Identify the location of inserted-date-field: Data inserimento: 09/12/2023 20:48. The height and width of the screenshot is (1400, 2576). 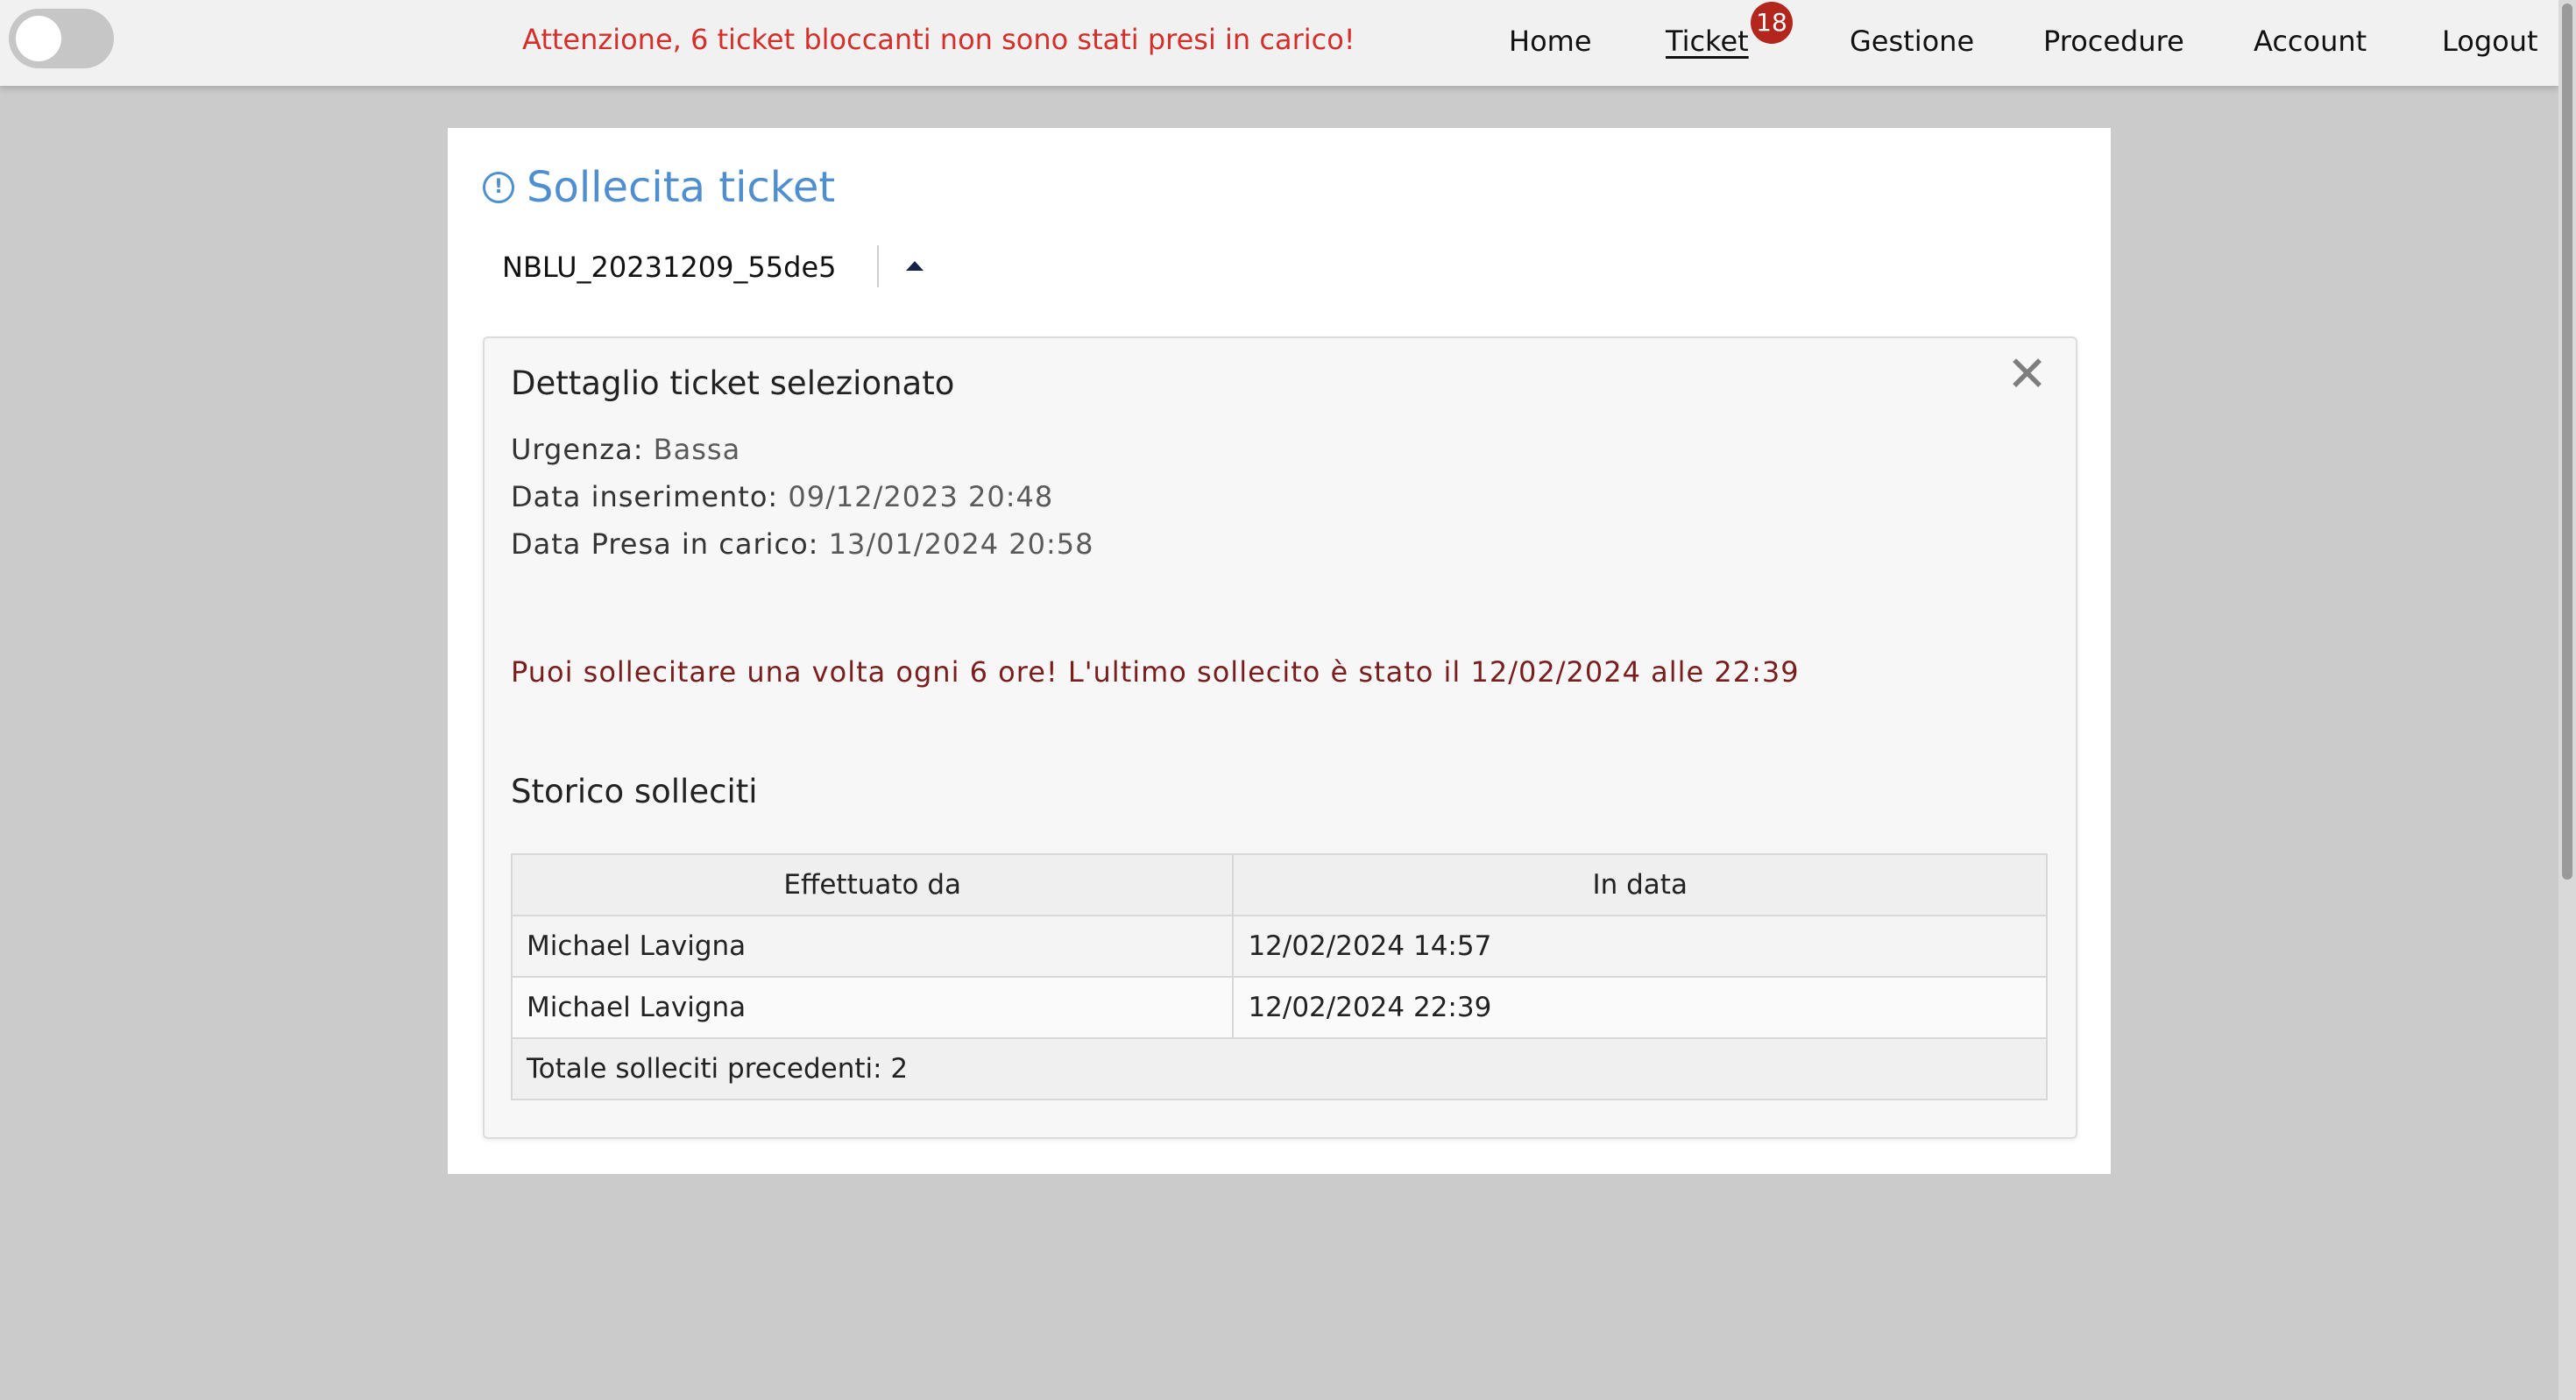
(782, 497).